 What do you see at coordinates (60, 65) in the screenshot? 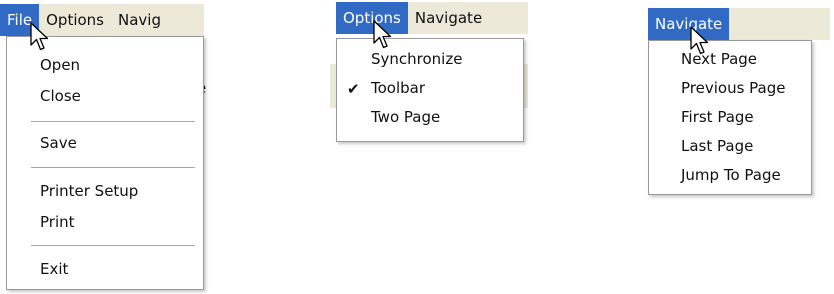
I see `menu-item-open: Open` at bounding box center [60, 65].